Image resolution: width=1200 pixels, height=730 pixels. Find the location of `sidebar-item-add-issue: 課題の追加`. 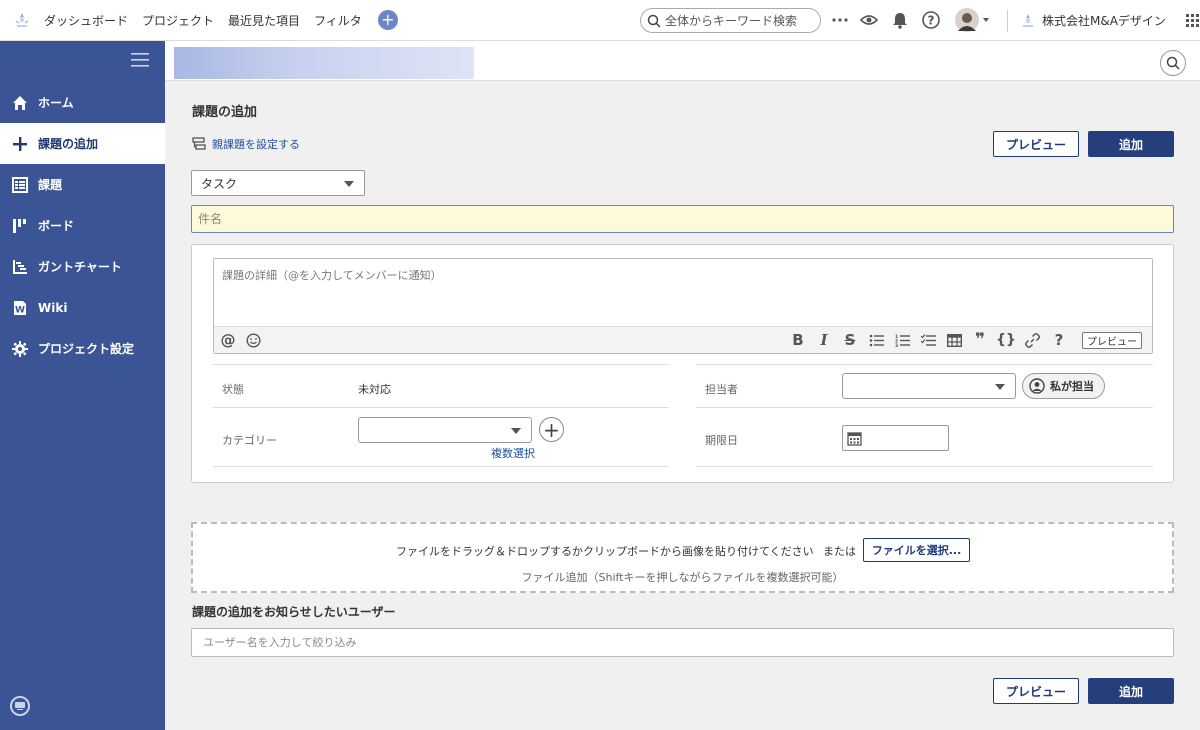

sidebar-item-add-issue: 課題の追加 is located at coordinates (82, 143).